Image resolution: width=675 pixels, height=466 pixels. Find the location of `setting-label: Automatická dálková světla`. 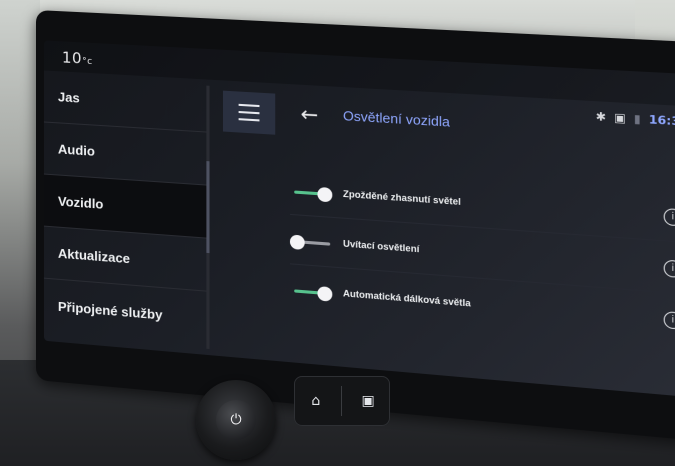

setting-label: Automatická dálková světla is located at coordinates (406, 298).